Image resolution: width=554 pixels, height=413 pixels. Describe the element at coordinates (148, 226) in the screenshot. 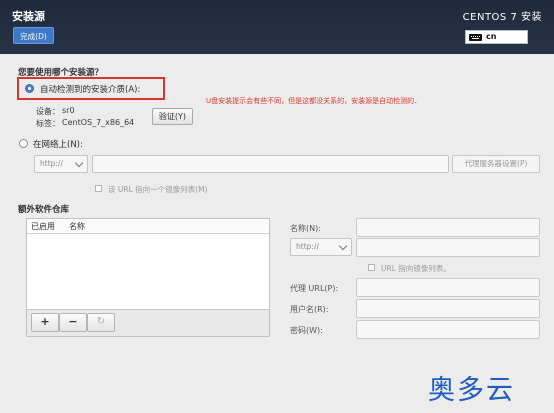

I see `repo-list-header: 已启用 名称` at that location.